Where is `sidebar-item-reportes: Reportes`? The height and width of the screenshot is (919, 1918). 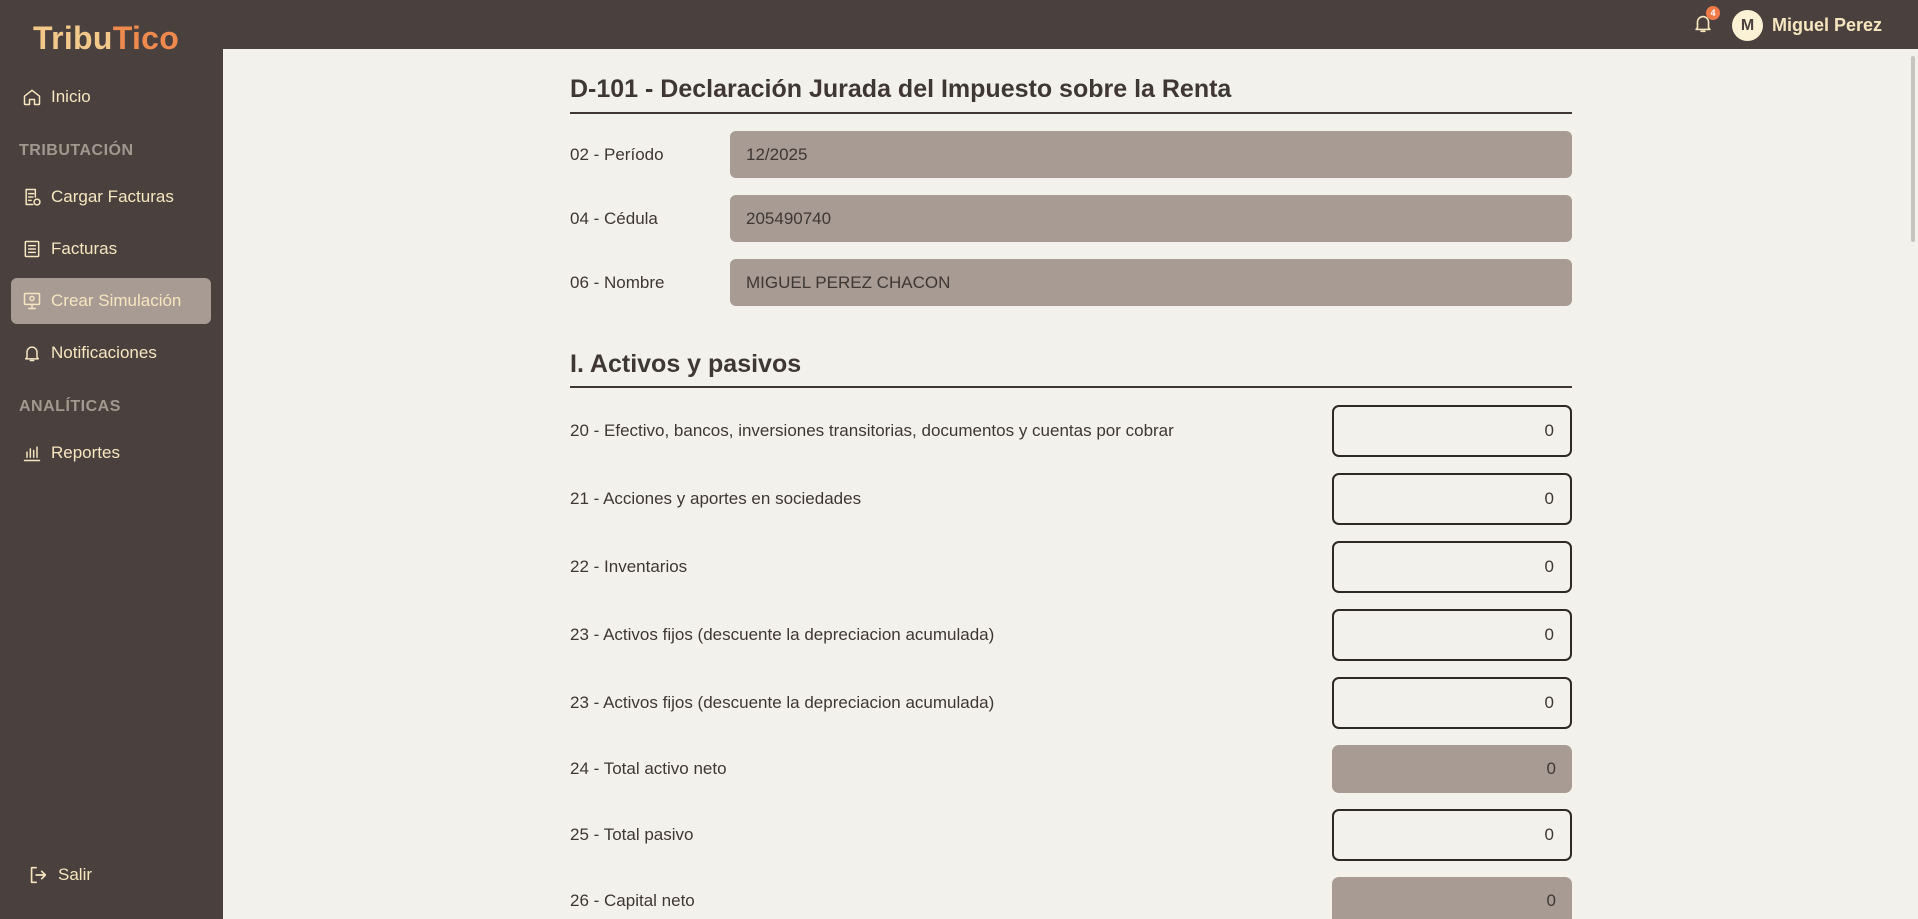
sidebar-item-reportes: Reportes is located at coordinates (111, 453).